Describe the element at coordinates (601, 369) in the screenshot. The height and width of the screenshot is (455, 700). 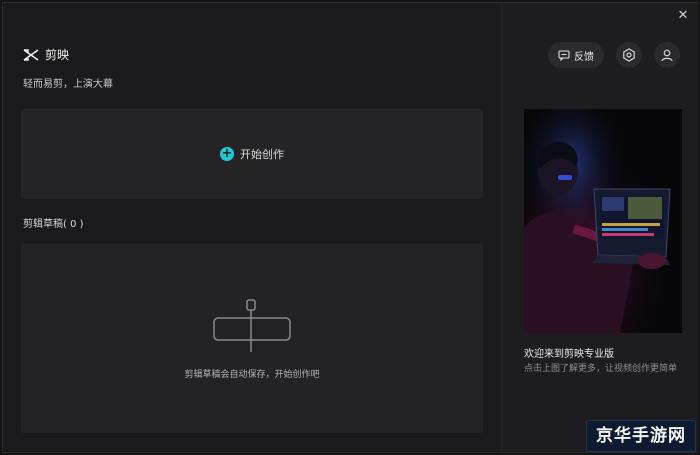
I see `promo-description: 点击上图了解更多，让视频创作更简单` at that location.